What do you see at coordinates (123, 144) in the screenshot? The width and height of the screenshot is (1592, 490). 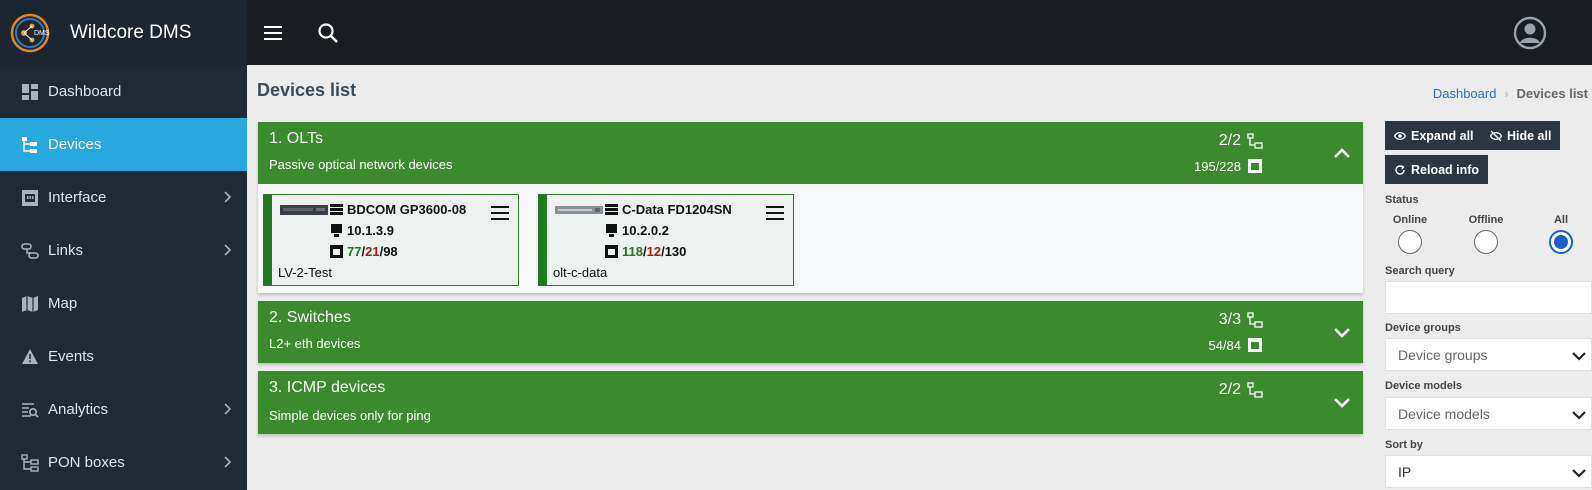 I see `sidebar-item-devices: Devices` at bounding box center [123, 144].